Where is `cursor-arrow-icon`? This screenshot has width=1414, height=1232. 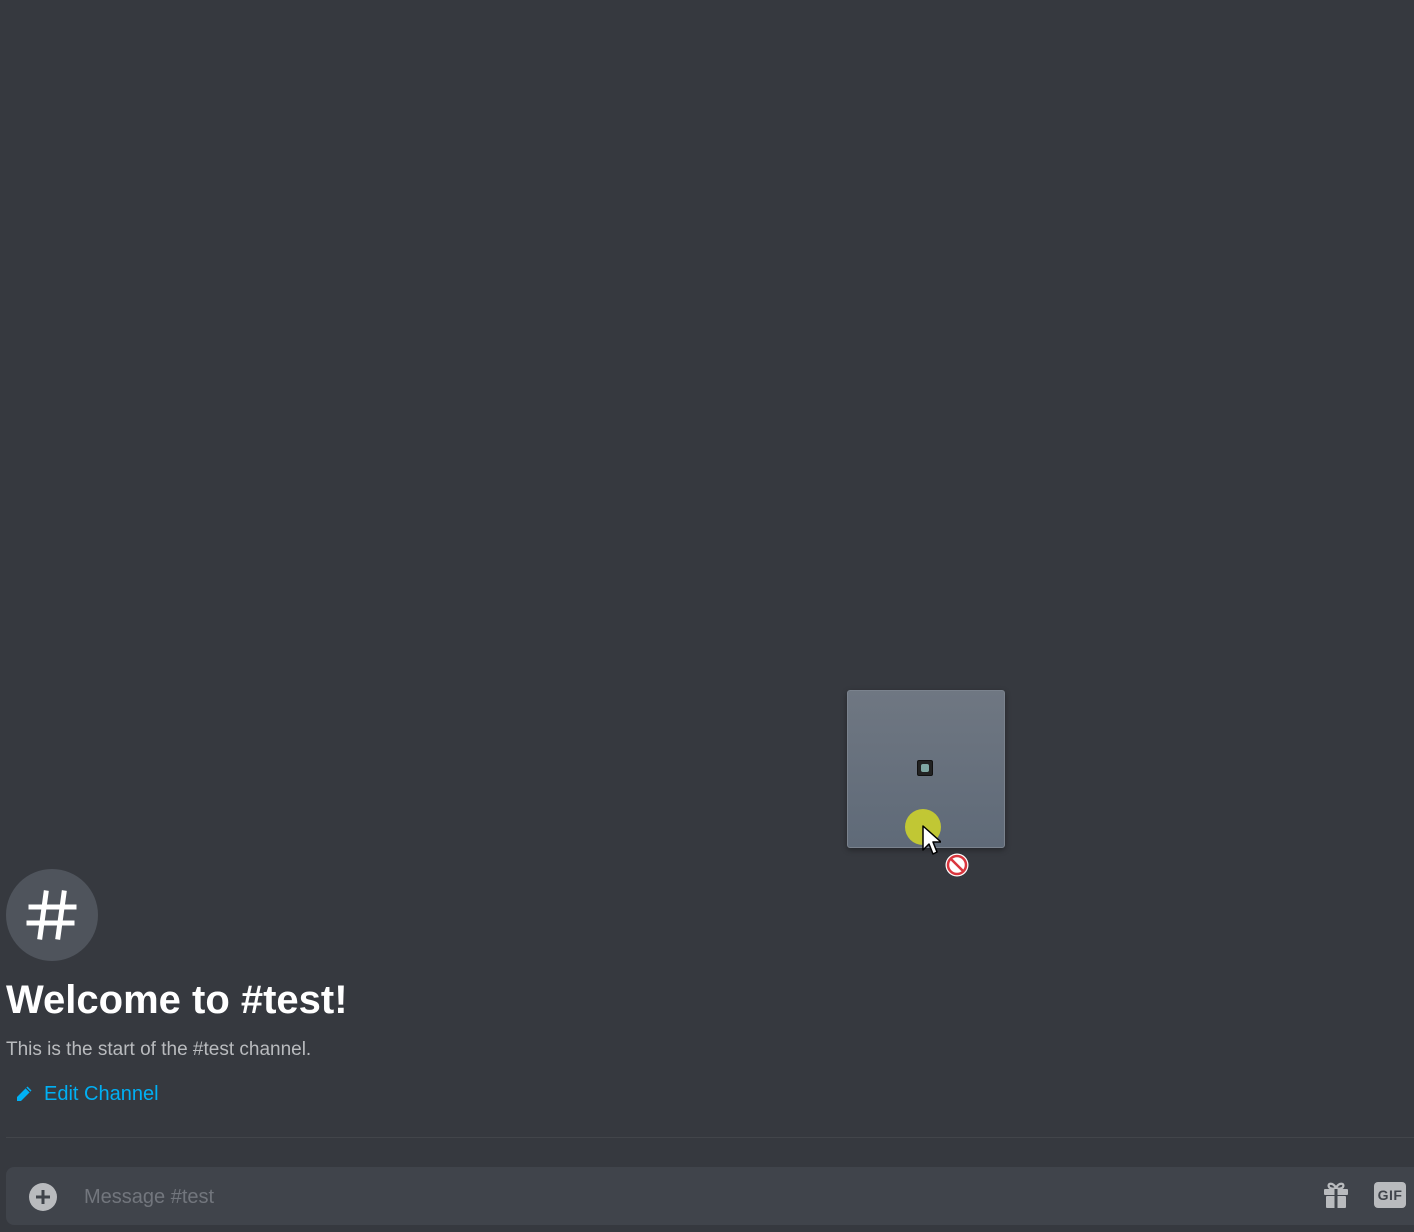 cursor-arrow-icon is located at coordinates (931, 840).